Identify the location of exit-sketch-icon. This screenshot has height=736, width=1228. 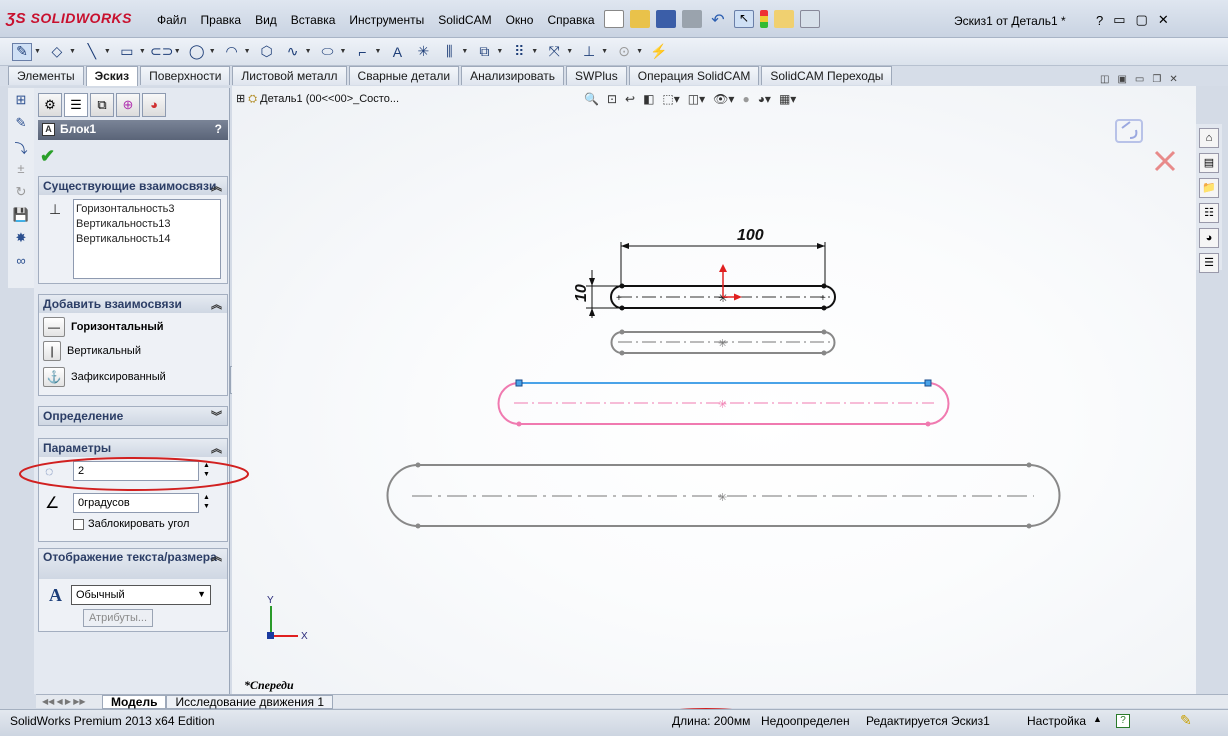
(1129, 131).